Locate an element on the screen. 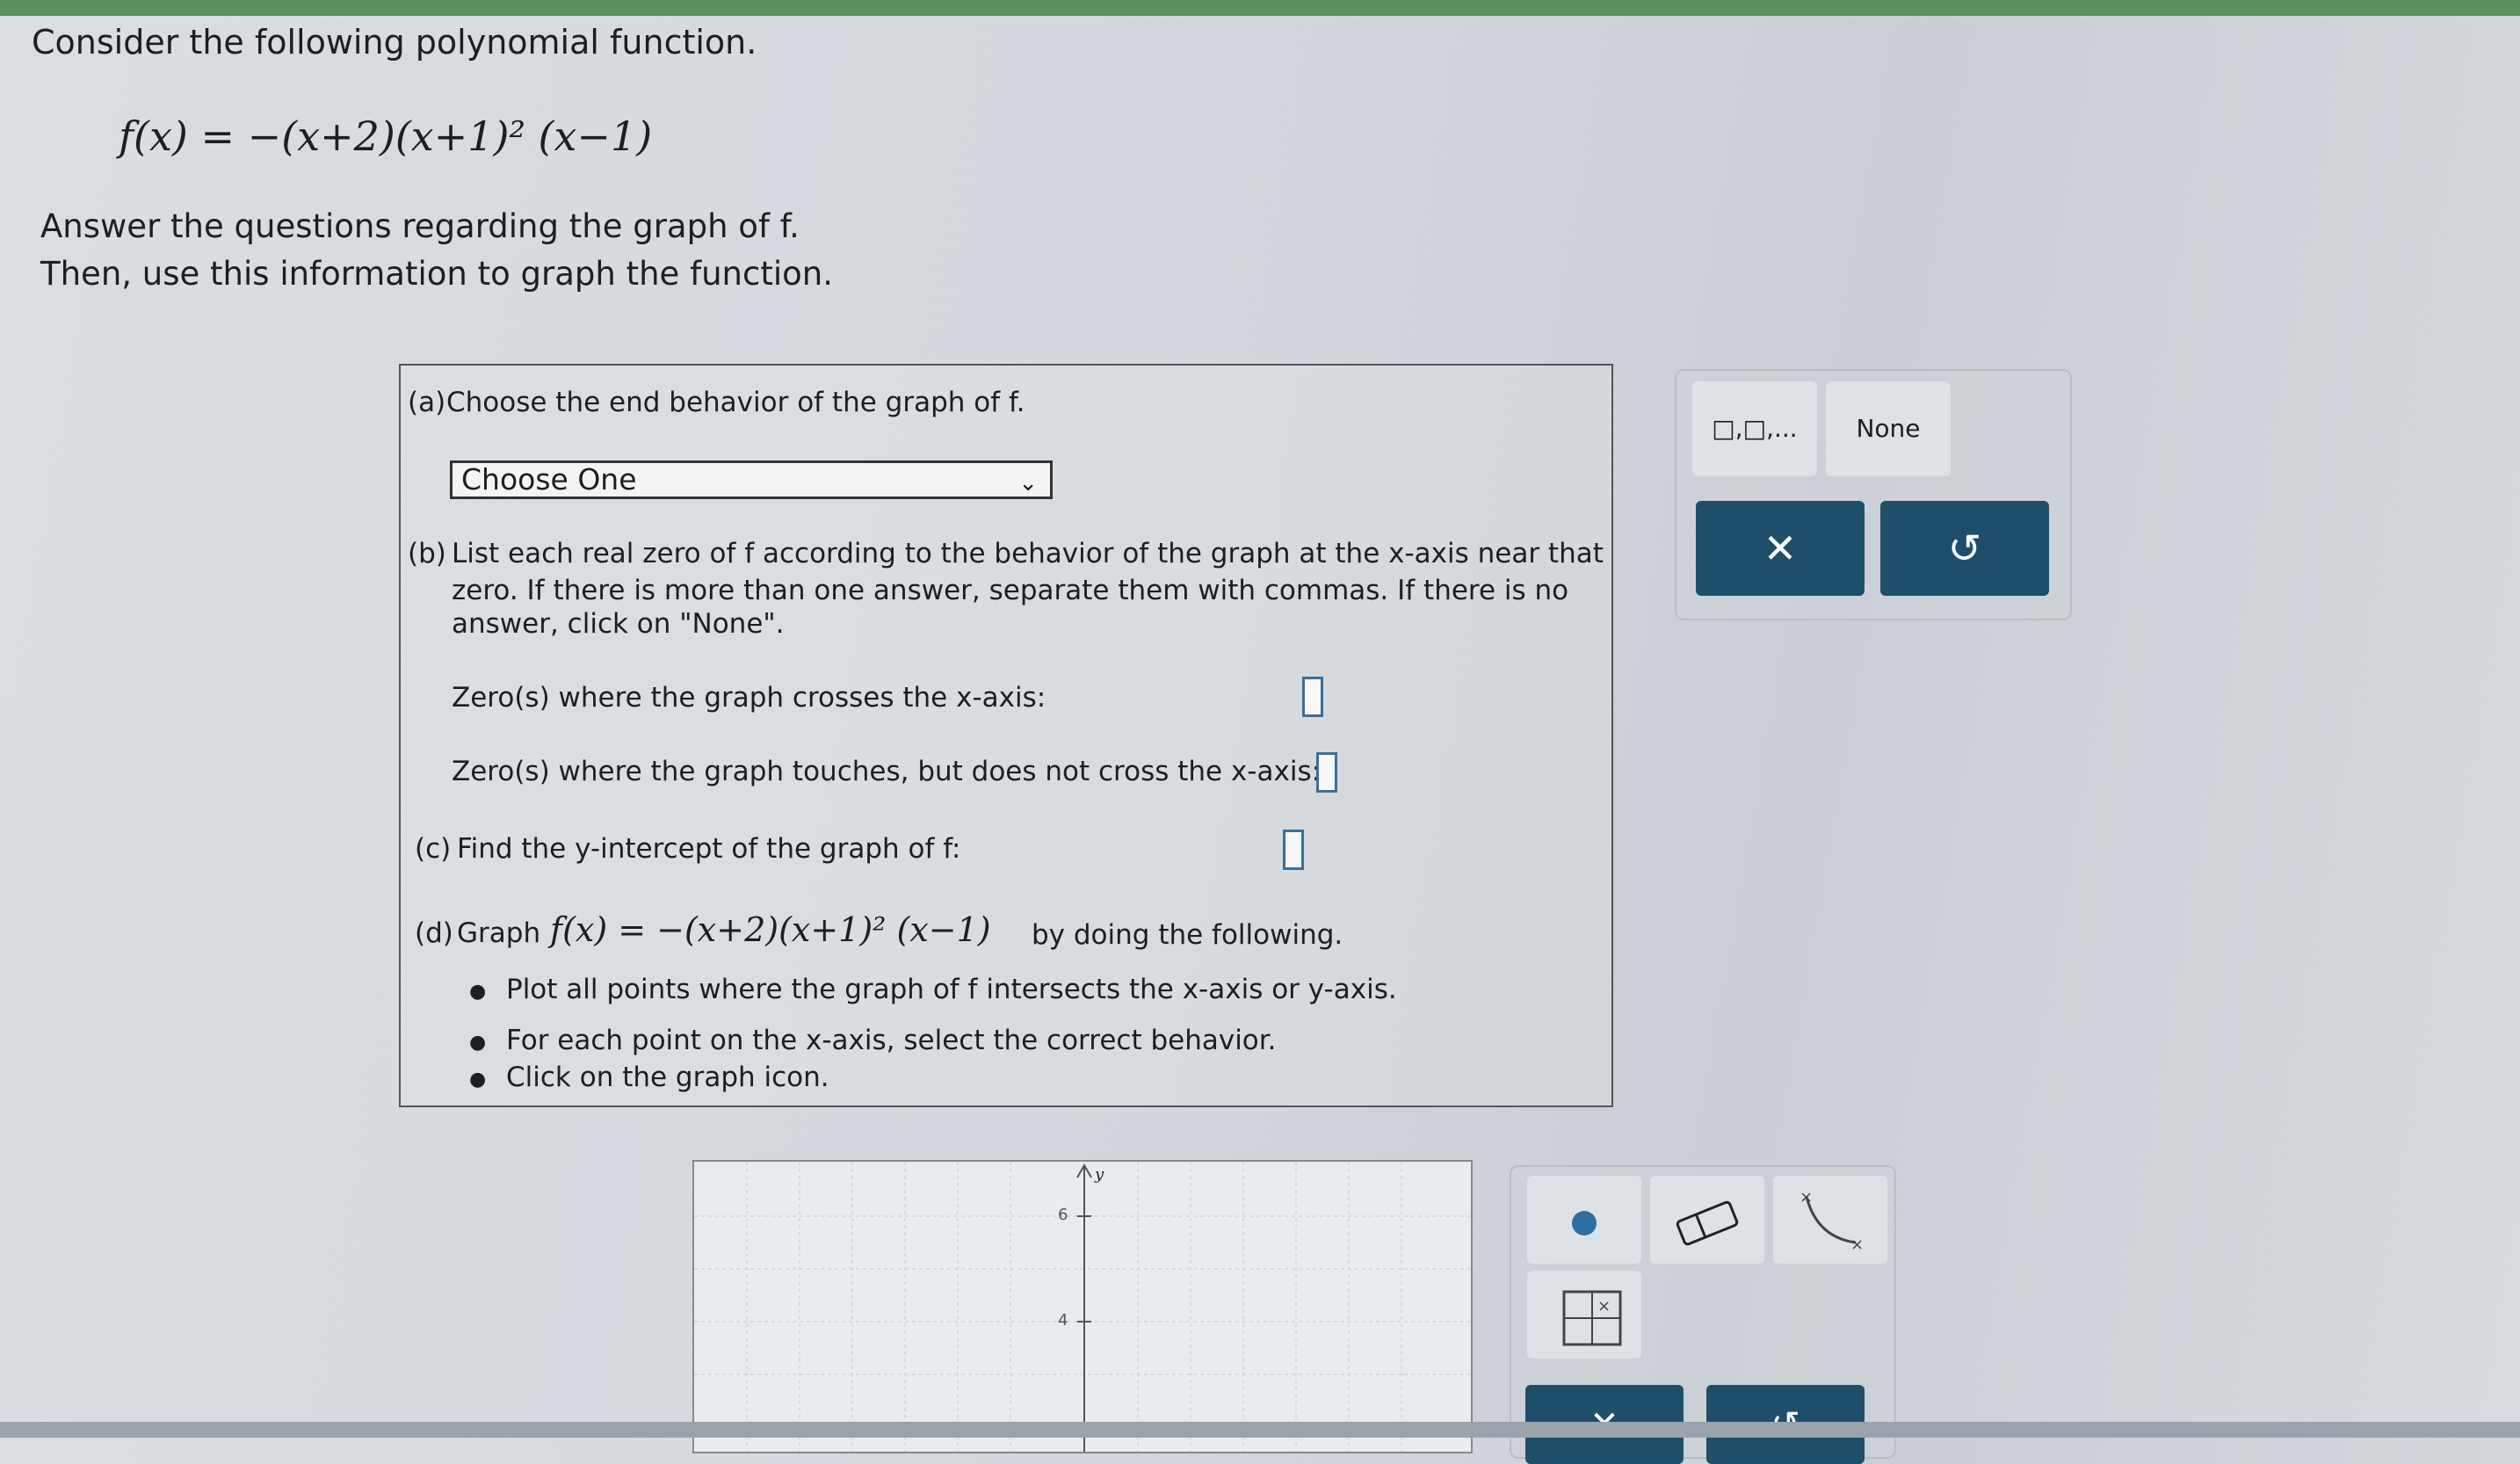 The width and height of the screenshot is (2520, 1464). part-a-label: (a) is located at coordinates (427, 402).